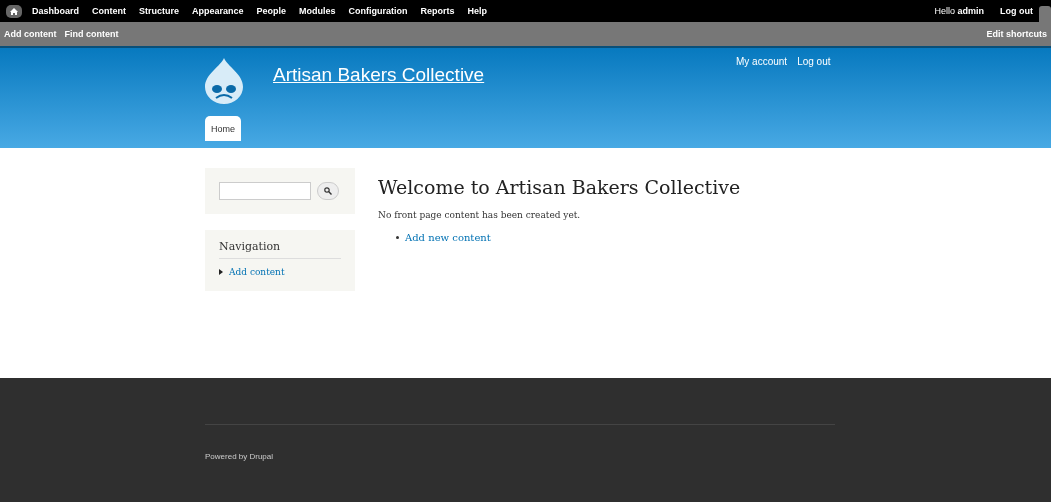 The height and width of the screenshot is (502, 1051). What do you see at coordinates (378, 11) in the screenshot?
I see `toolbar-menu-item: Configuration` at bounding box center [378, 11].